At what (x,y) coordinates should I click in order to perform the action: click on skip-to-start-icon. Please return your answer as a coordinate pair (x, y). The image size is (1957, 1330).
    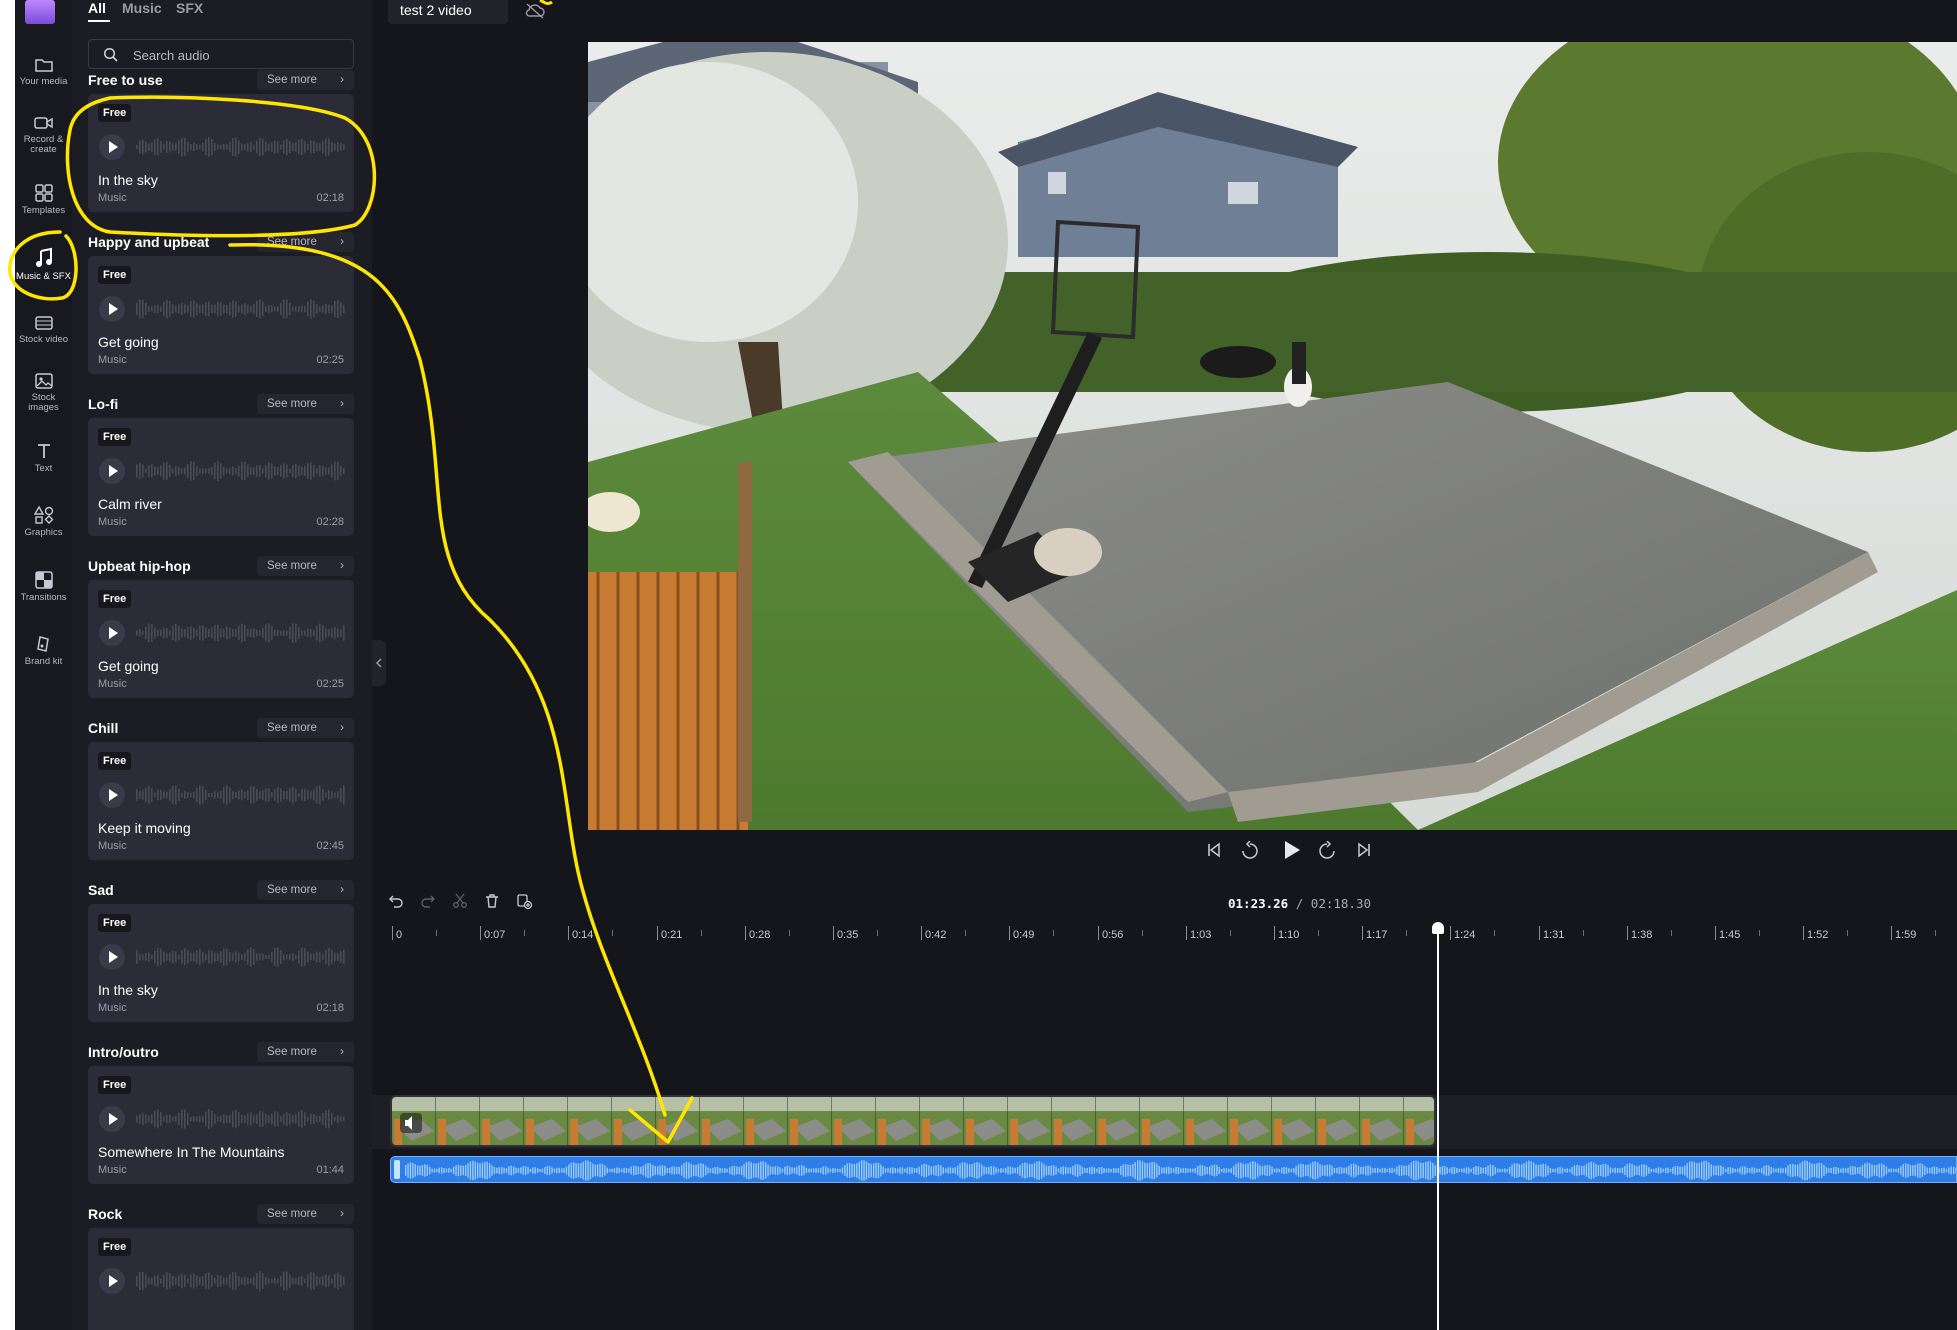
    Looking at the image, I should click on (1214, 850).